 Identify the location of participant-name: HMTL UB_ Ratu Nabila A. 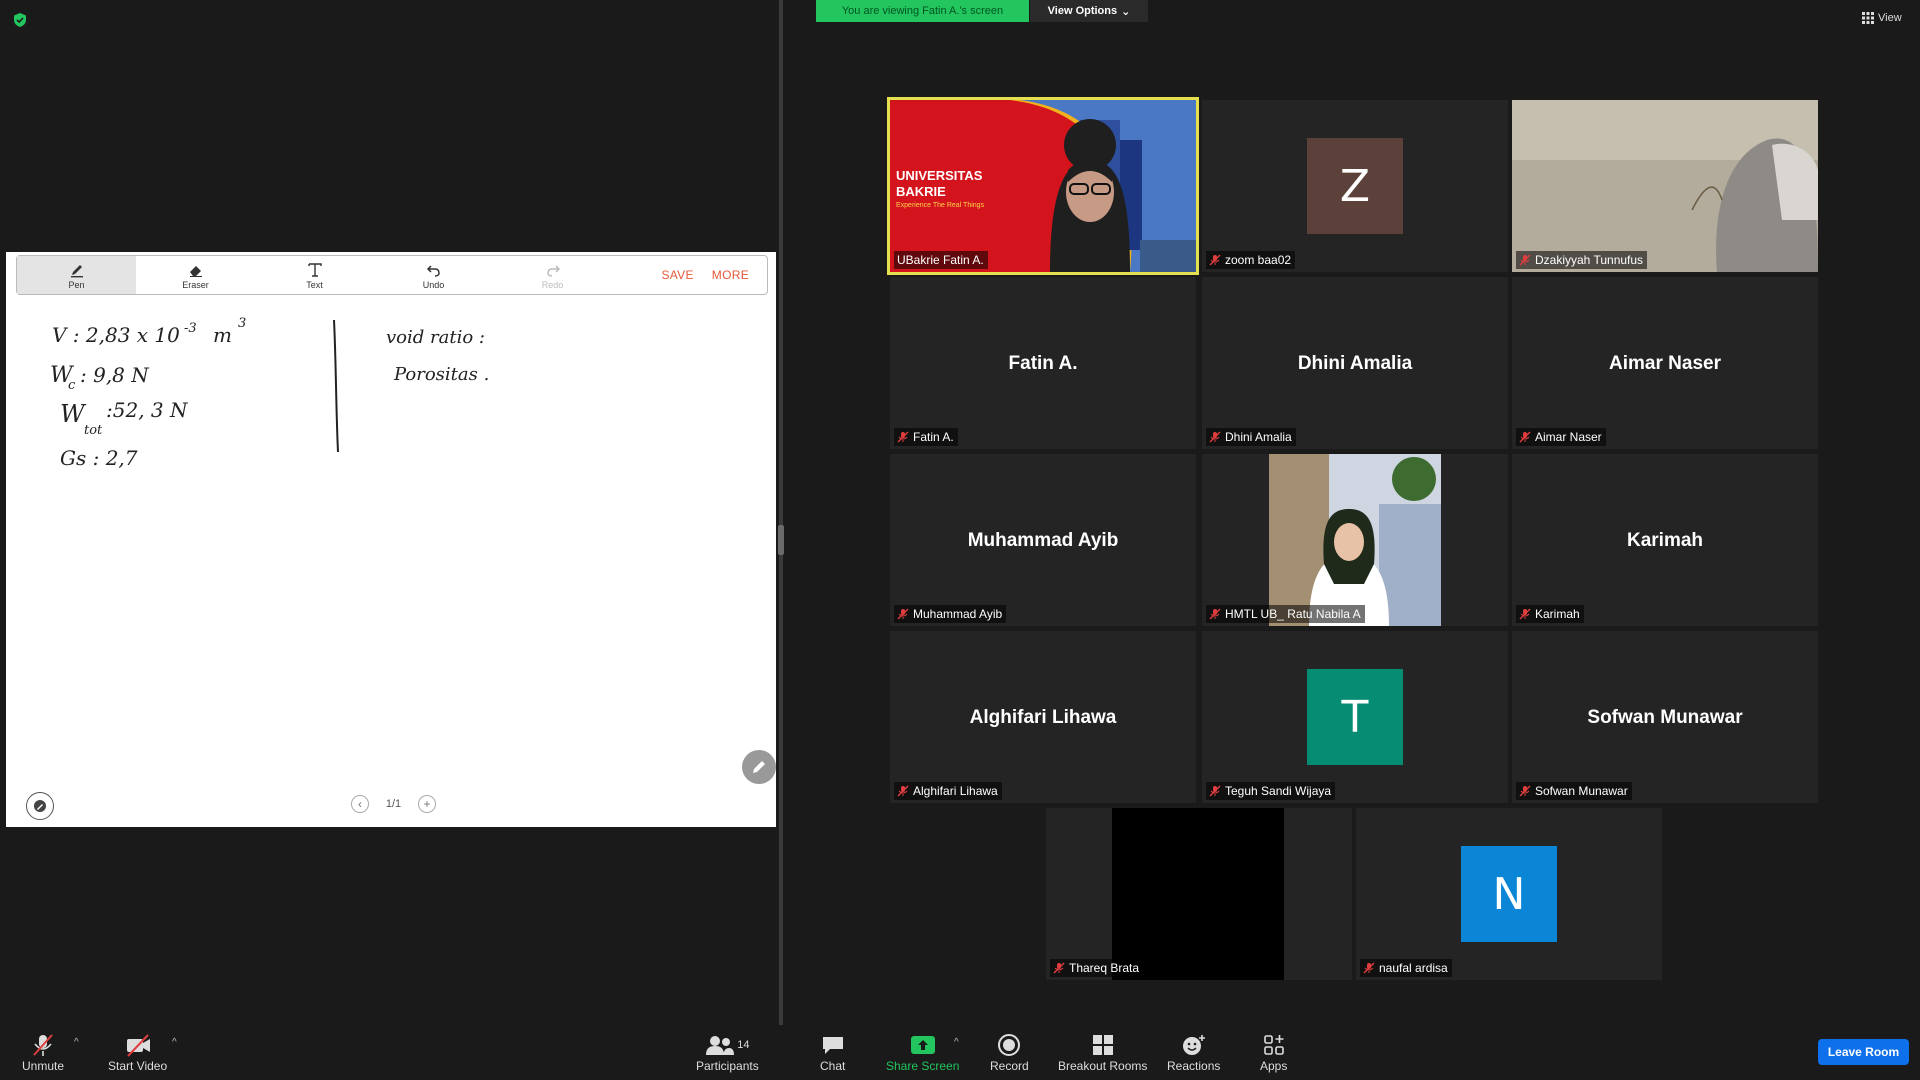
(1293, 614).